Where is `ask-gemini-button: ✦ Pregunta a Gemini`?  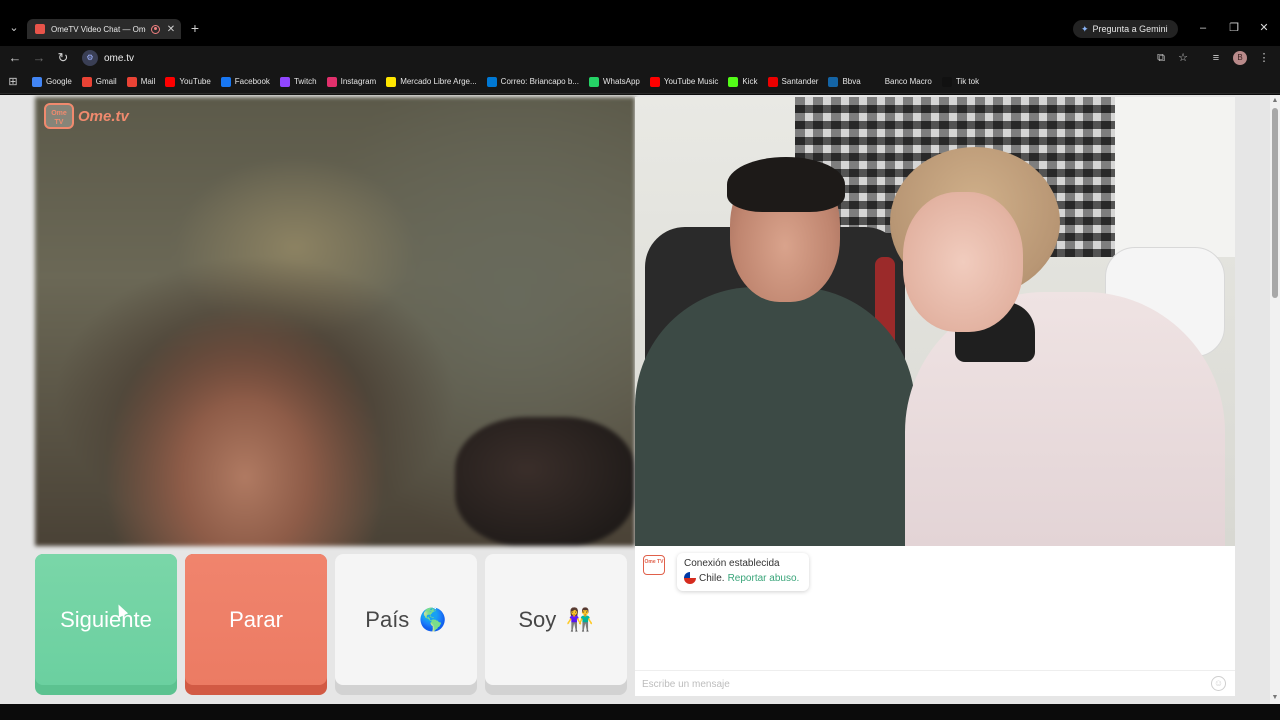
ask-gemini-button: ✦ Pregunta a Gemini is located at coordinates (1125, 29).